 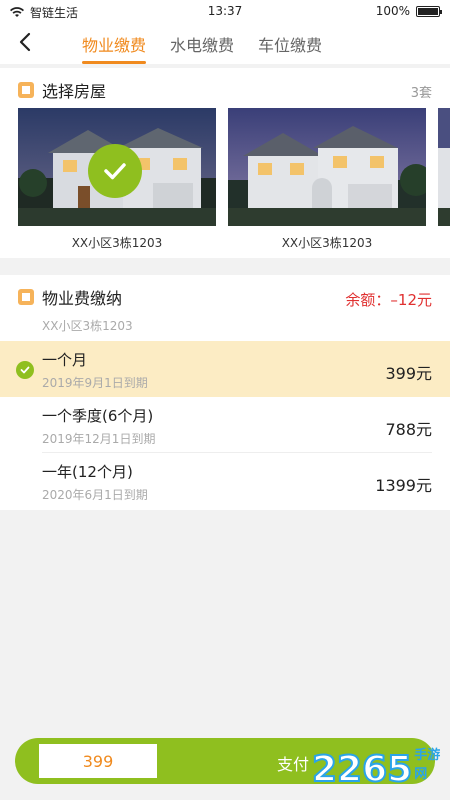 What do you see at coordinates (82, 298) in the screenshot?
I see `fee-section-title: 物业费缴纳` at bounding box center [82, 298].